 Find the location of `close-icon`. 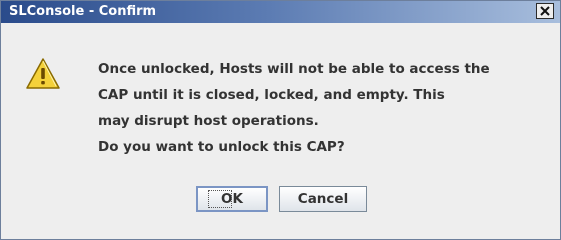

close-icon is located at coordinates (545, 11).